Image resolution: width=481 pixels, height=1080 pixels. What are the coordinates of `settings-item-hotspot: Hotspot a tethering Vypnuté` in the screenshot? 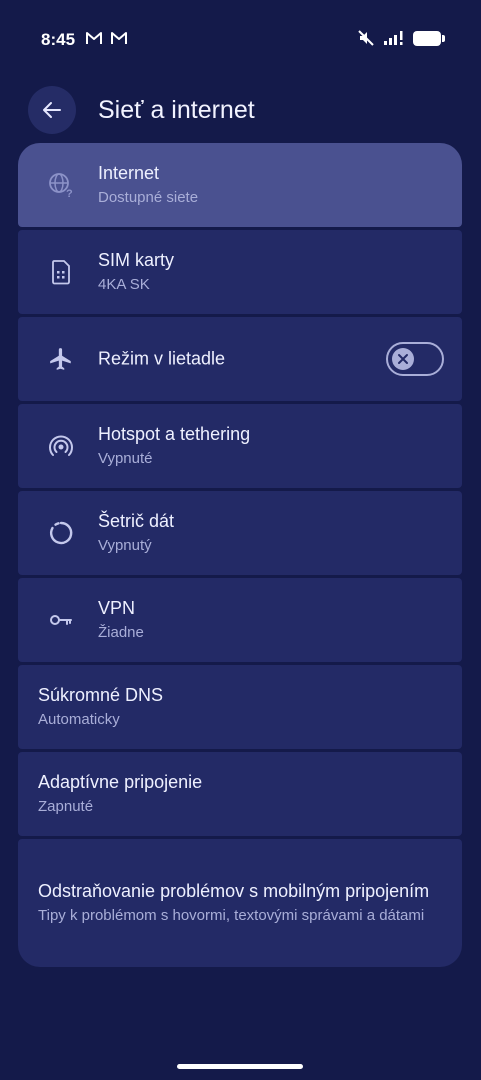 It's located at (240, 446).